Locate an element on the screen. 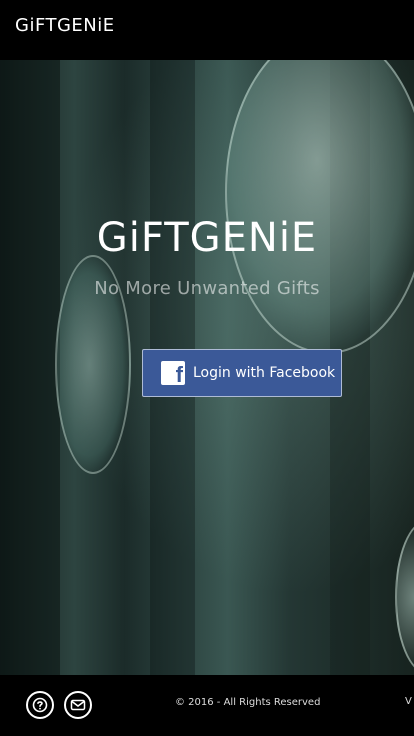 Image resolution: width=414 pixels, height=736 pixels. facebook-icon: f is located at coordinates (173, 374).